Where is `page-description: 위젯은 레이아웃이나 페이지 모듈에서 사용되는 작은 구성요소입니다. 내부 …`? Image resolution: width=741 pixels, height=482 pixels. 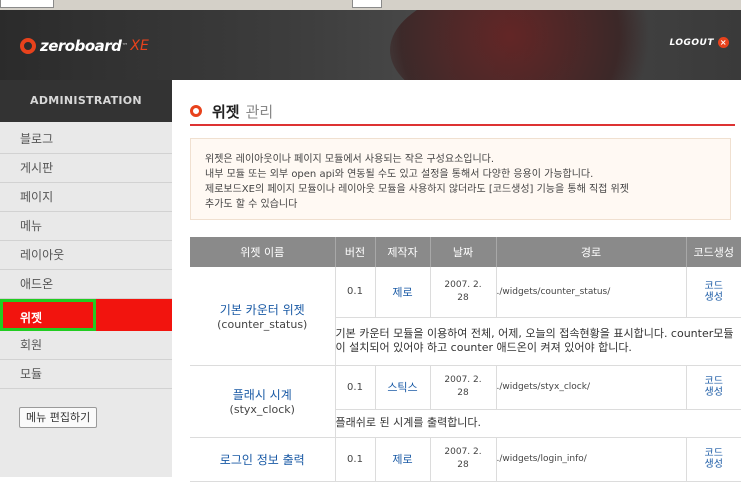 page-description: 위젯은 레이아웃이나 페이지 모듈에서 사용되는 작은 구성요소입니다. 내부 … is located at coordinates (460, 179).